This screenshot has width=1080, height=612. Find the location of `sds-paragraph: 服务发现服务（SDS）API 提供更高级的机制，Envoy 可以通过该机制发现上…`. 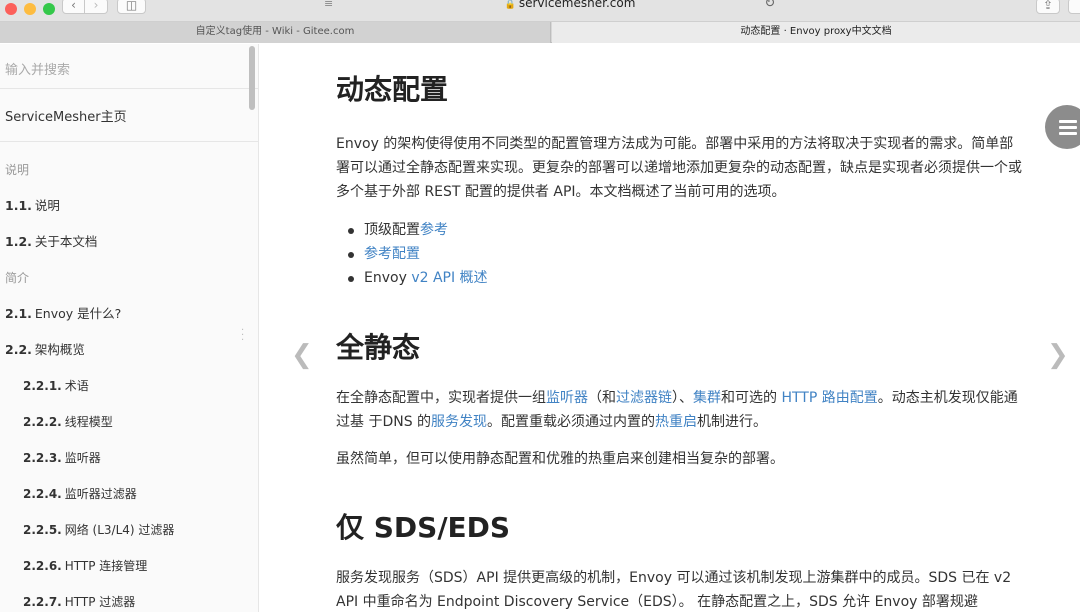

sds-paragraph: 服务发现服务（SDS）API 提供更高级的机制，Envoy 可以通过该机制发现上… is located at coordinates (674, 590).